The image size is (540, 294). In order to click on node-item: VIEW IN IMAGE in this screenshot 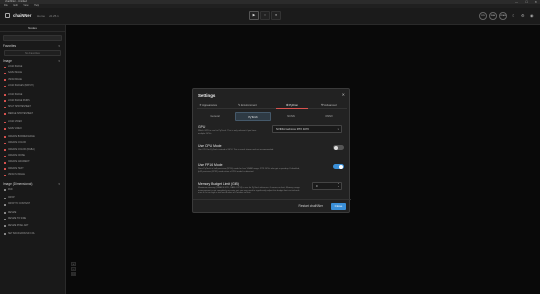, I will do `click(32, 175)`.